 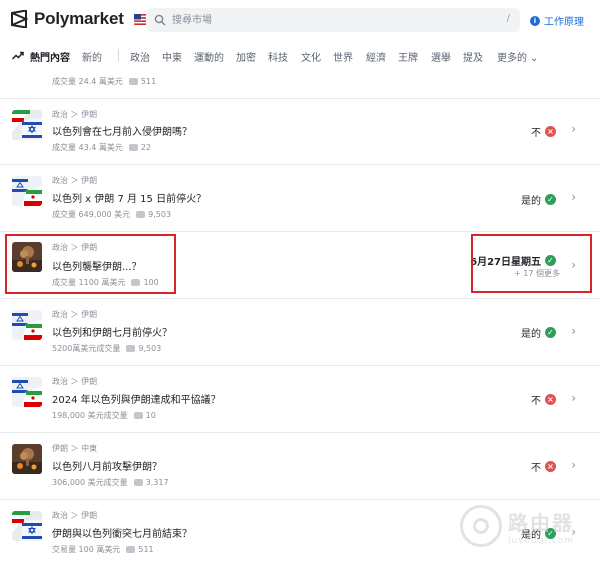 I want to click on comment-count: 3,317, so click(x=151, y=482).